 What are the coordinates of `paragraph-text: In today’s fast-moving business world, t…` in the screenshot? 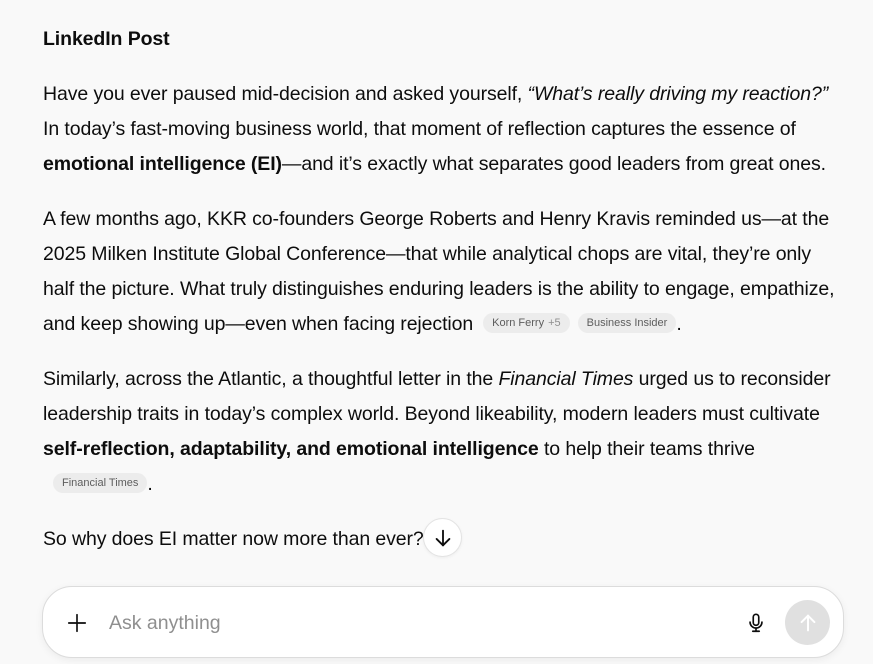 It's located at (419, 129).